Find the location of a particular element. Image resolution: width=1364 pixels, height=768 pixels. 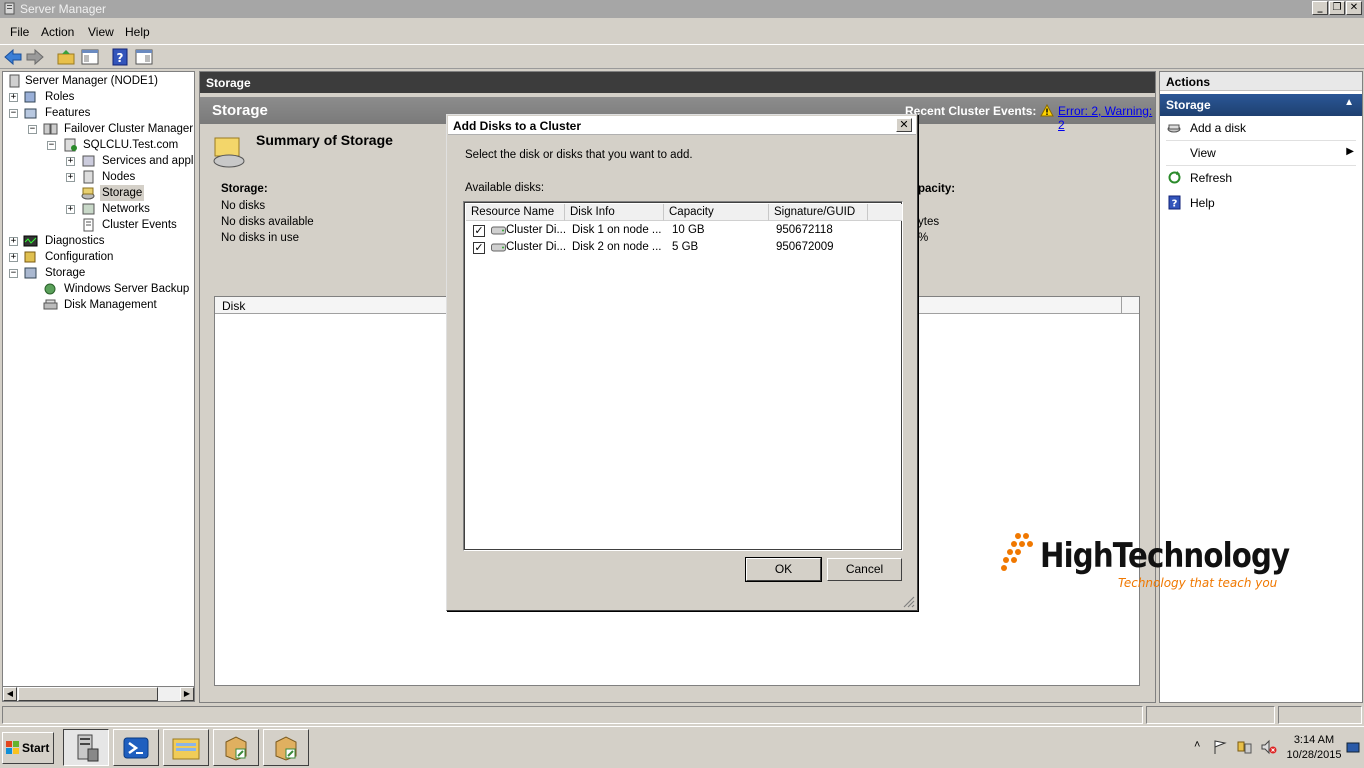

capacity-percent: % is located at coordinates (923, 238).